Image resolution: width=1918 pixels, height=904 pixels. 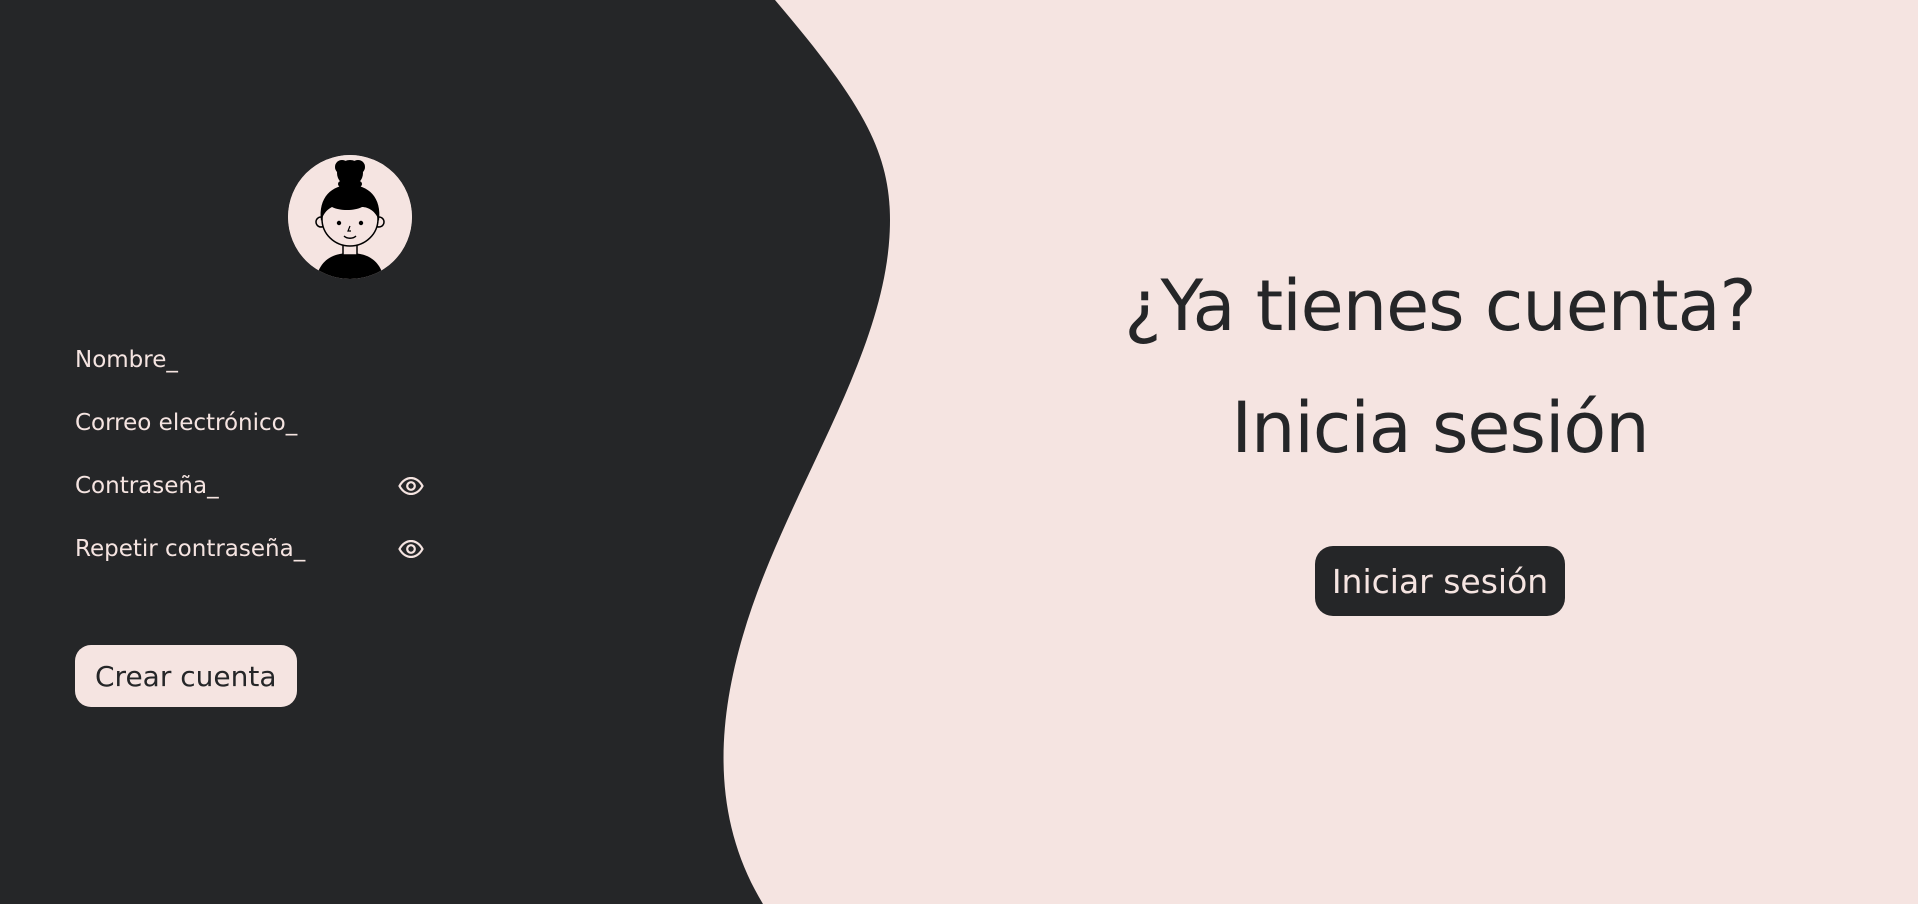 What do you see at coordinates (1440, 581) in the screenshot?
I see `login-button: Iniciar sesión` at bounding box center [1440, 581].